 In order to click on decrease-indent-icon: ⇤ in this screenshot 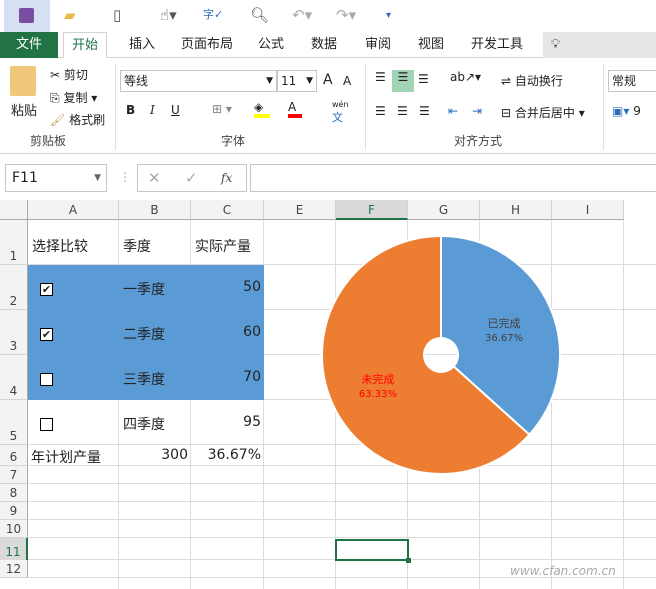, I will do `click(453, 111)`.